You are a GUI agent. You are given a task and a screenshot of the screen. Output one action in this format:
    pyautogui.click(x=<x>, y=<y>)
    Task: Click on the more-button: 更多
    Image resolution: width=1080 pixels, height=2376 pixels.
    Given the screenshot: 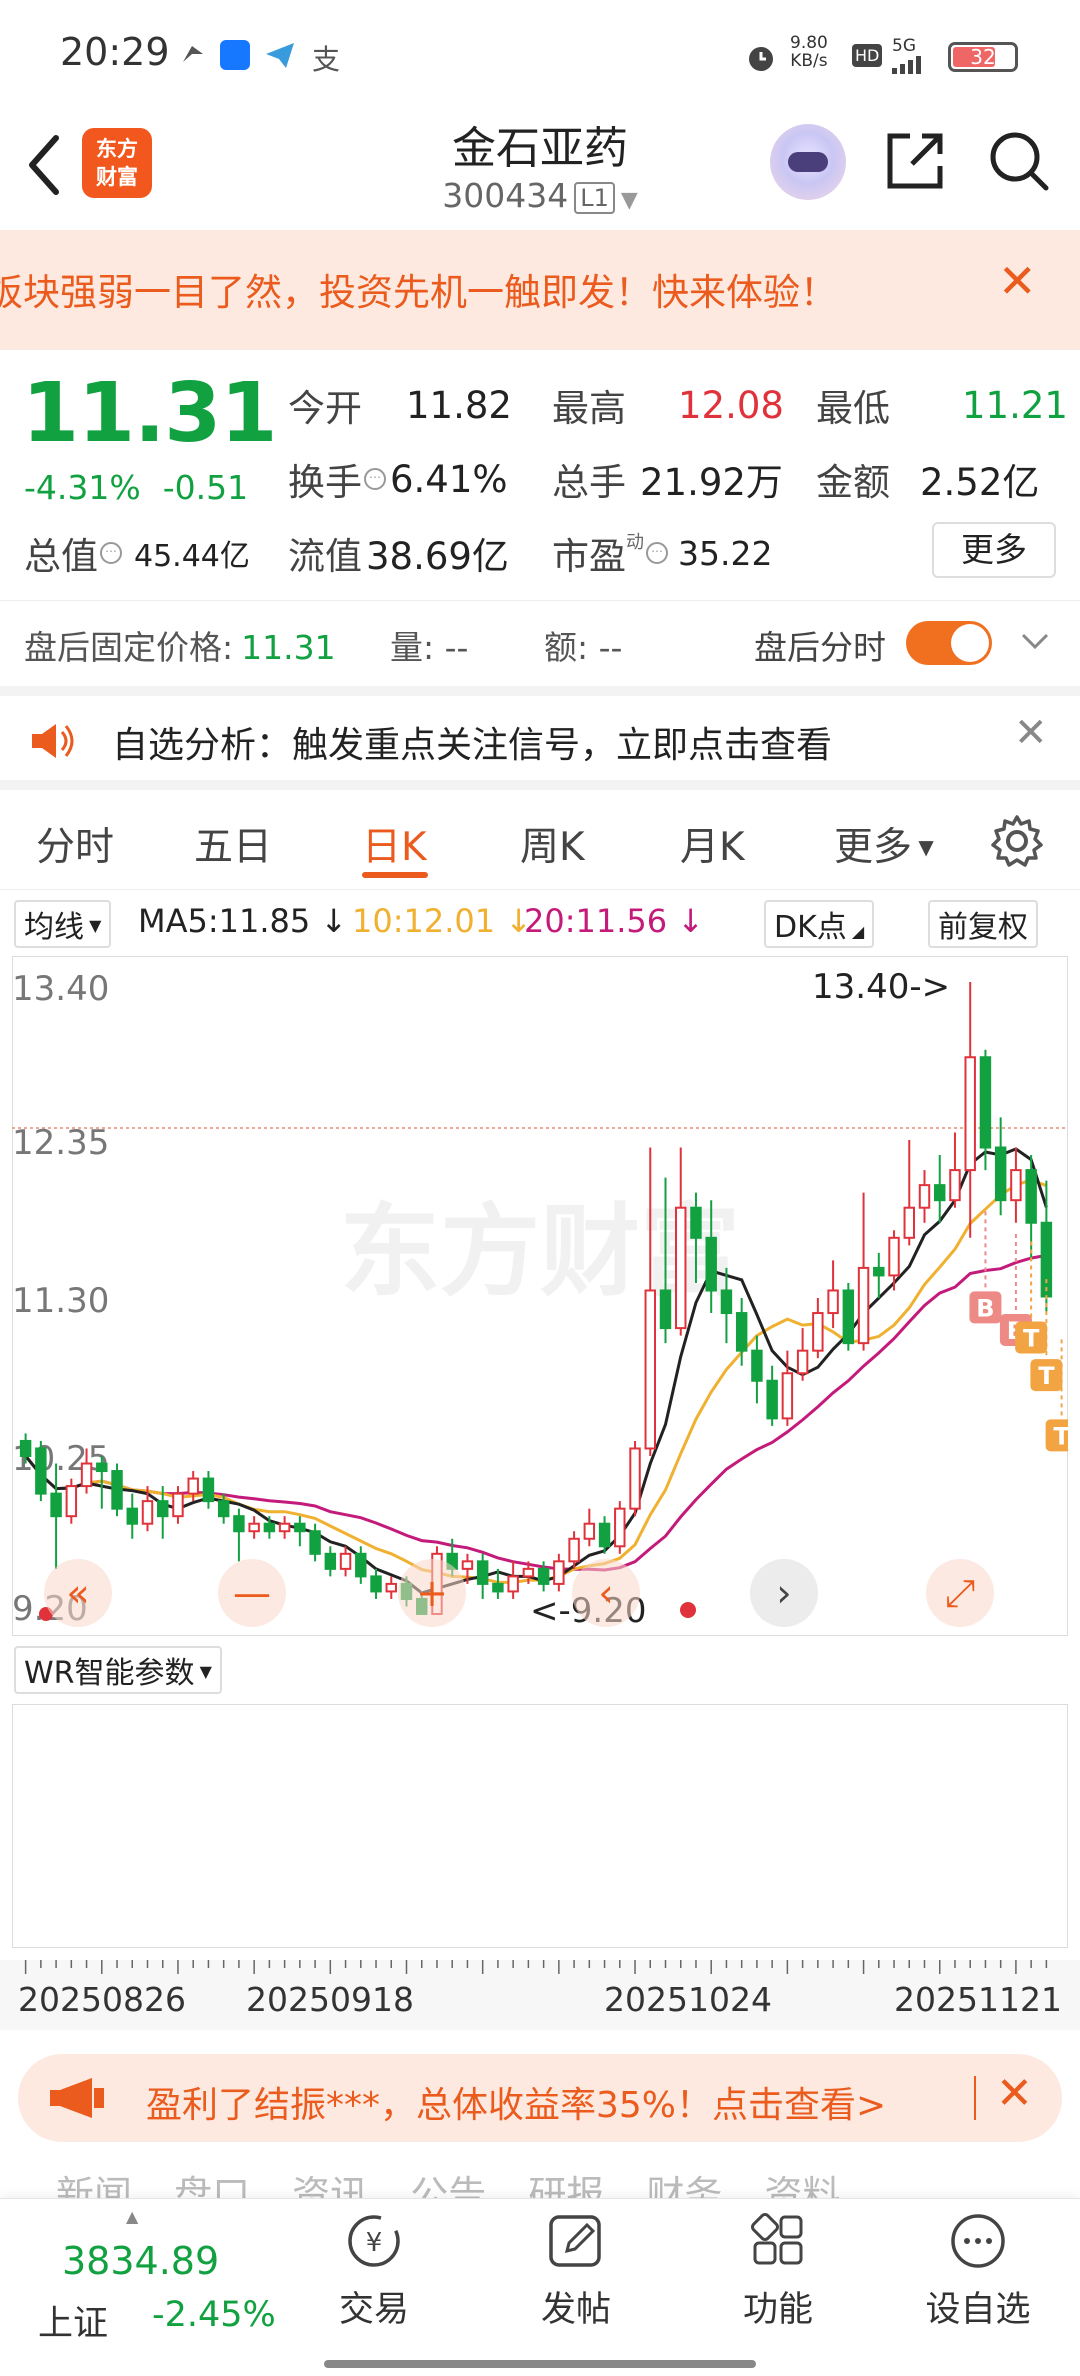 What is the action you would take?
    pyautogui.click(x=994, y=550)
    